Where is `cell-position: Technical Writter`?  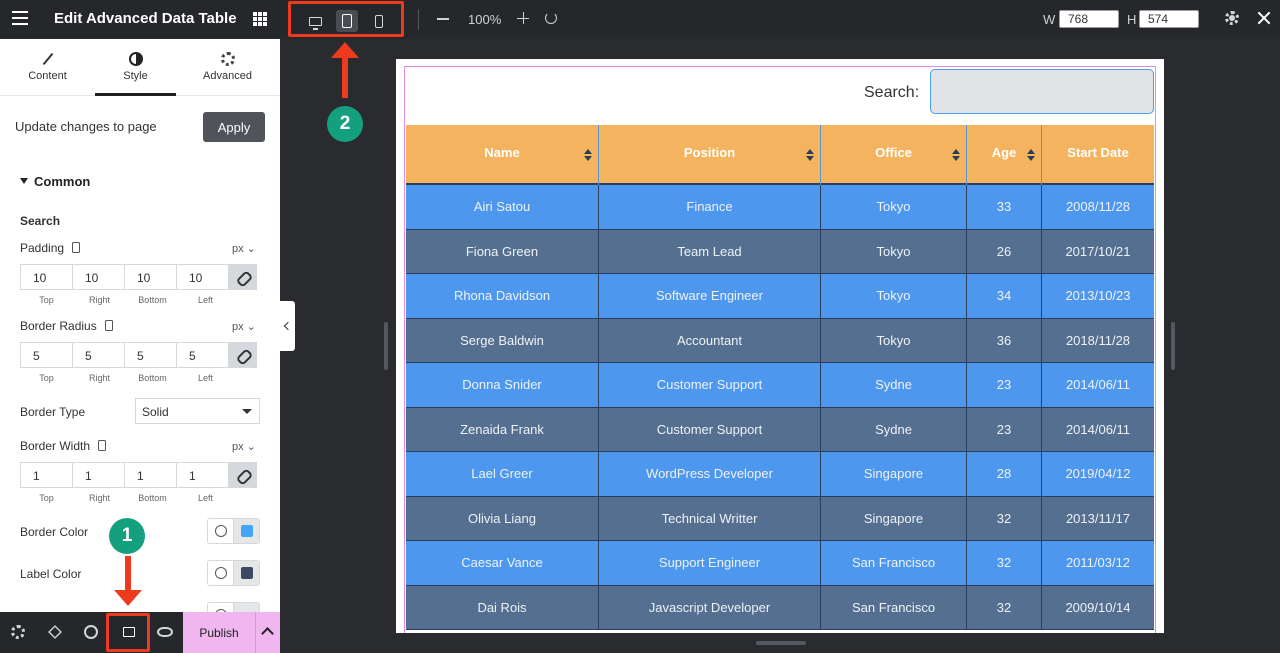
cell-position: Technical Writter is located at coordinates (710, 518).